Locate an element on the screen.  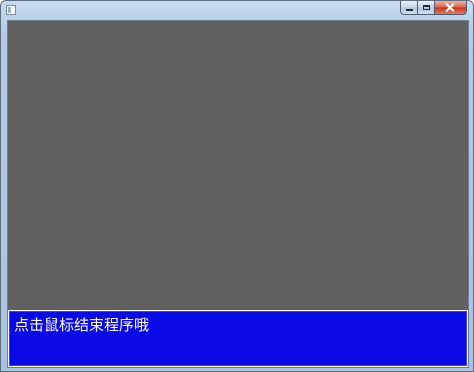
caption-buttons is located at coordinates (433, 8).